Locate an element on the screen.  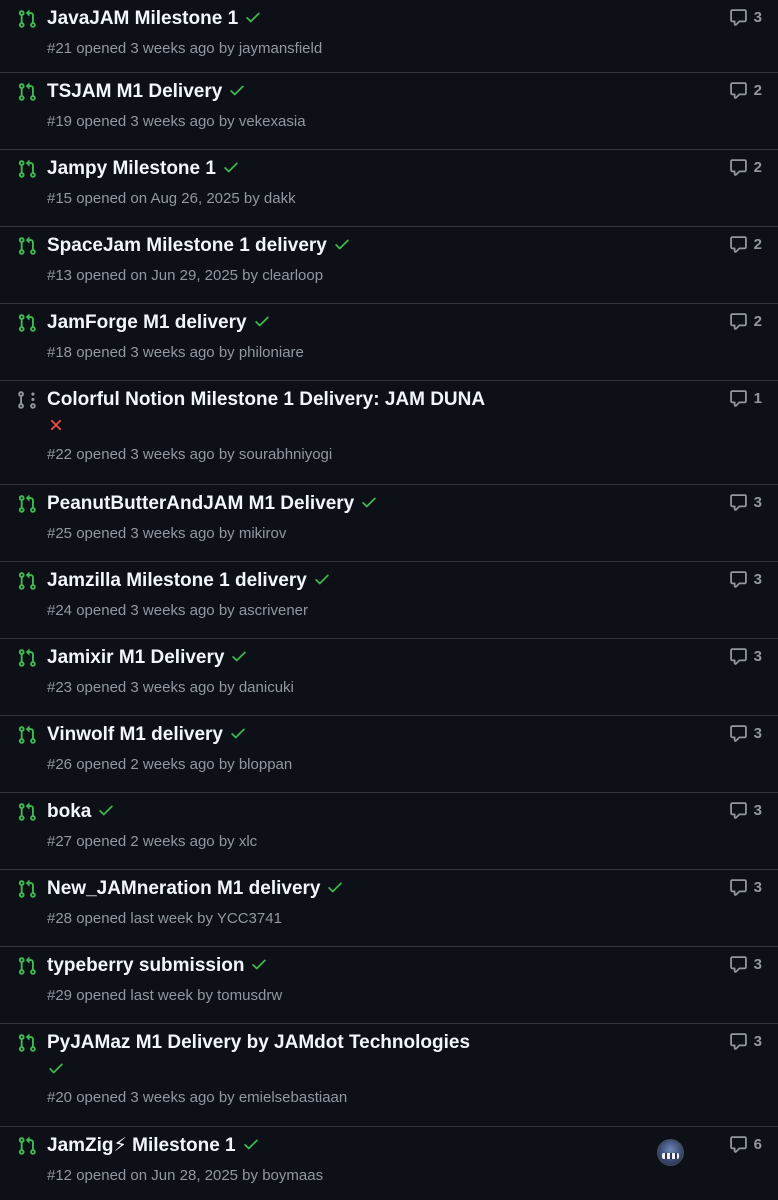
pr-author: emielsebastiaan is located at coordinates (293, 1097).